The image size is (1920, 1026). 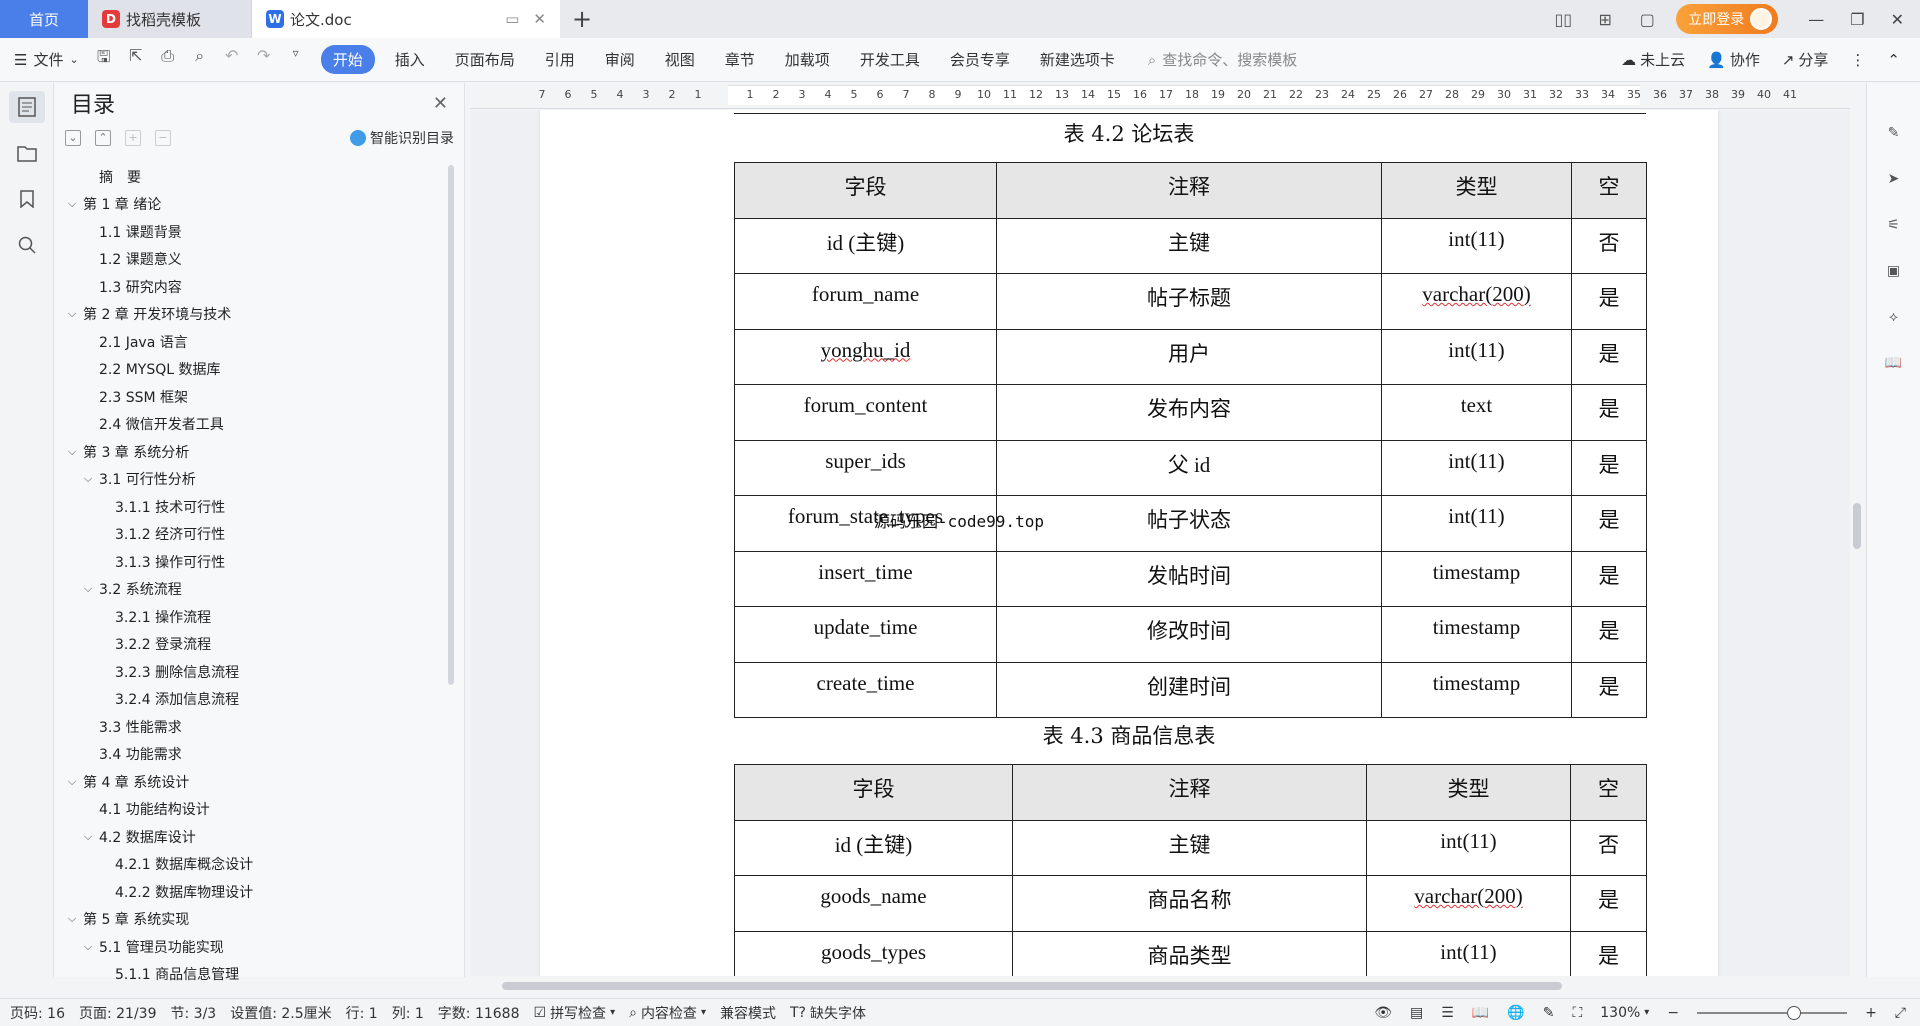 What do you see at coordinates (170, 19) in the screenshot?
I see `tab-templates: D 找稻壳模板` at bounding box center [170, 19].